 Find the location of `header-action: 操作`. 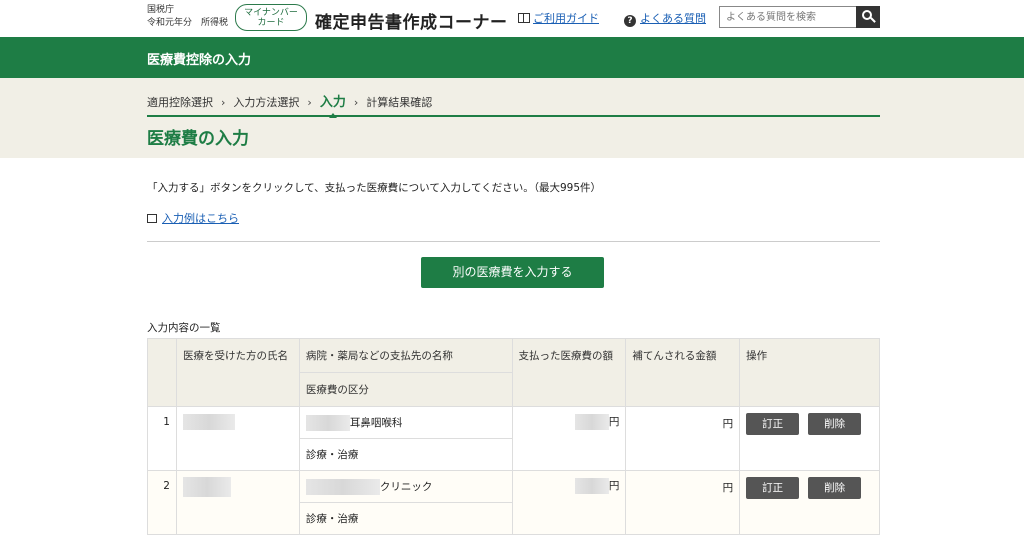

header-action: 操作 is located at coordinates (809, 372).